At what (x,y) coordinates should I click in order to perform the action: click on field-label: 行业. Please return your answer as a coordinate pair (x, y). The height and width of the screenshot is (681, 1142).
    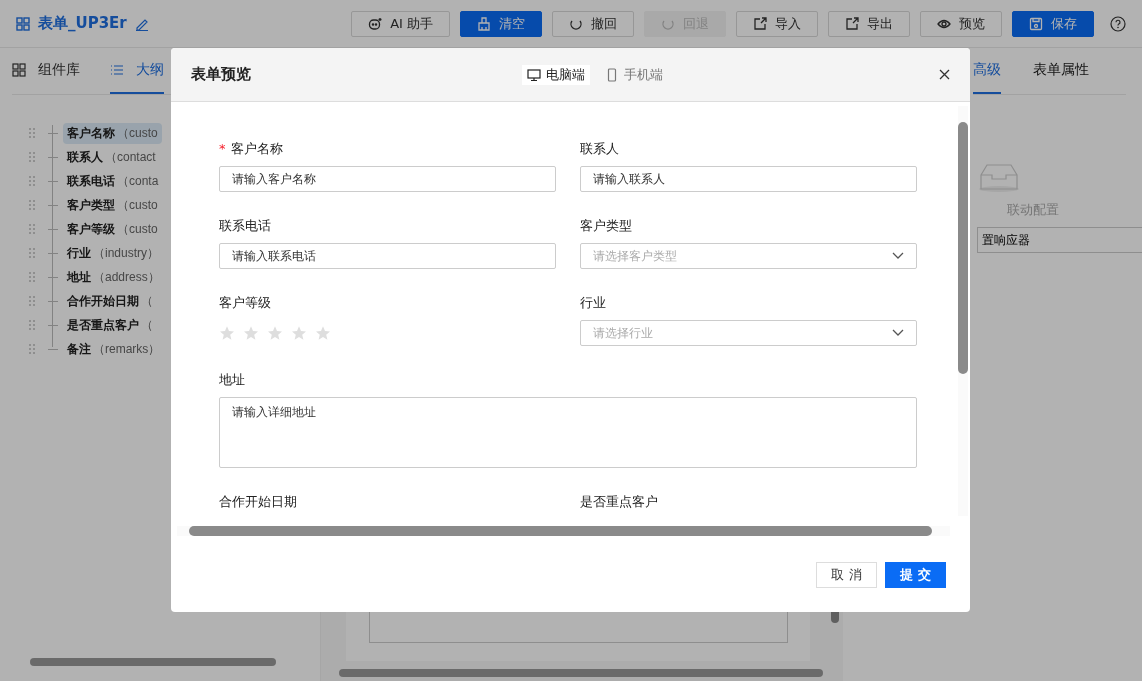
    Looking at the image, I should click on (593, 303).